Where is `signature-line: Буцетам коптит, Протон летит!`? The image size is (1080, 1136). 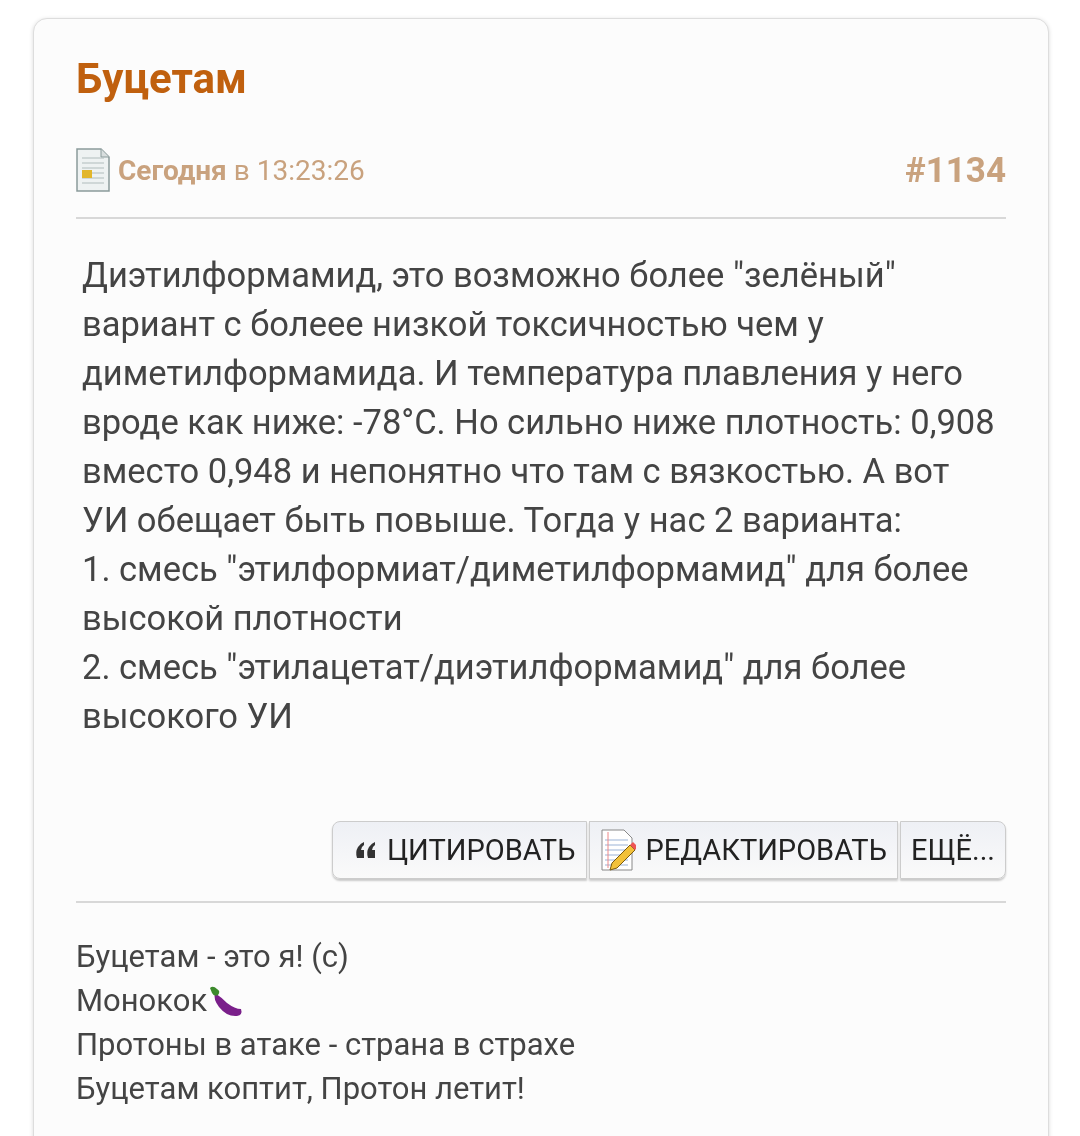 signature-line: Буцетам коптит, Протон летит! is located at coordinates (300, 1089).